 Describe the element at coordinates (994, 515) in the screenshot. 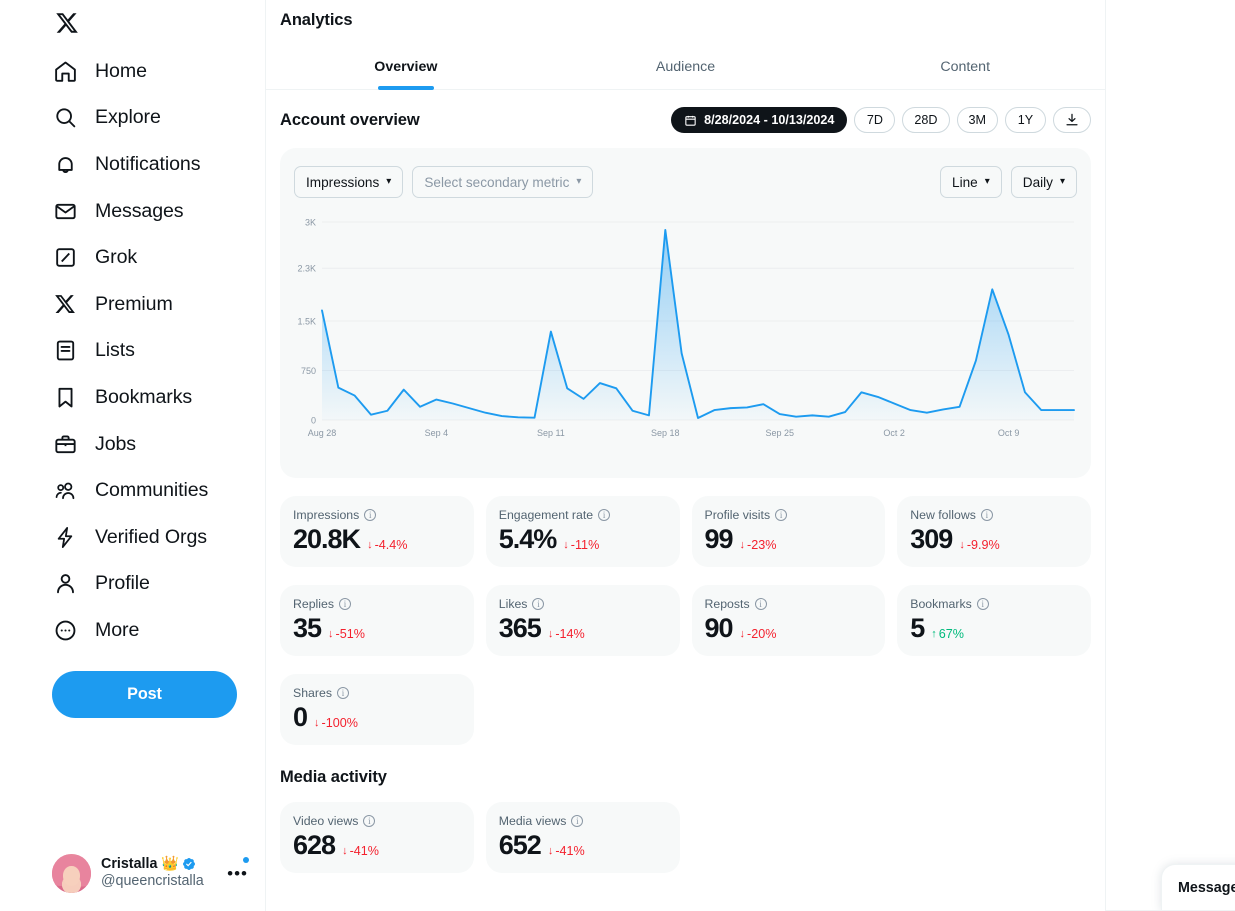

I see `metric-label-row: New follows i` at that location.